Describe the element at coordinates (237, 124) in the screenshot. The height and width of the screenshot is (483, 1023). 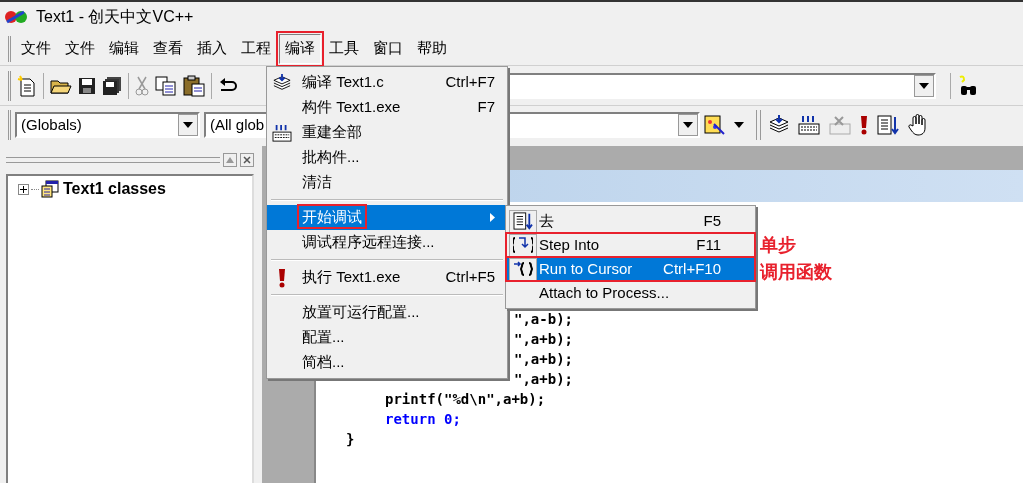
I see `combo-value: (All glob` at that location.